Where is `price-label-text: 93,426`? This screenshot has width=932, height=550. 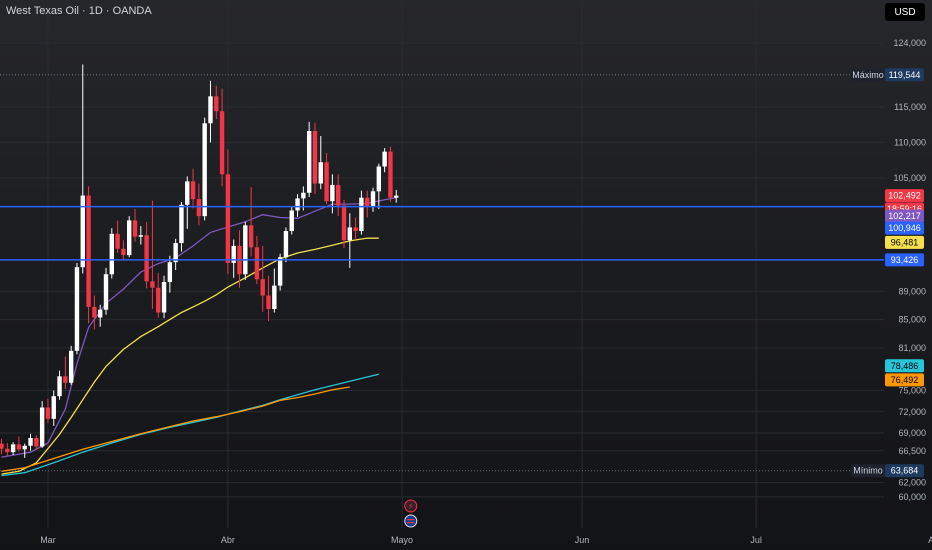 price-label-text: 93,426 is located at coordinates (905, 260).